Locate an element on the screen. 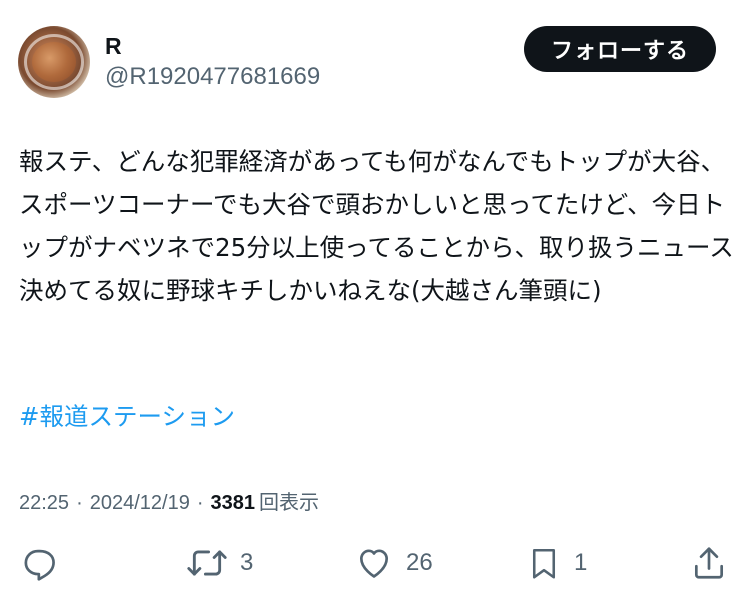 Image resolution: width=750 pixels, height=594 pixels. tweet-meta: 22:25 · 2024/12/19 · 3381 回表示 is located at coordinates (169, 500).